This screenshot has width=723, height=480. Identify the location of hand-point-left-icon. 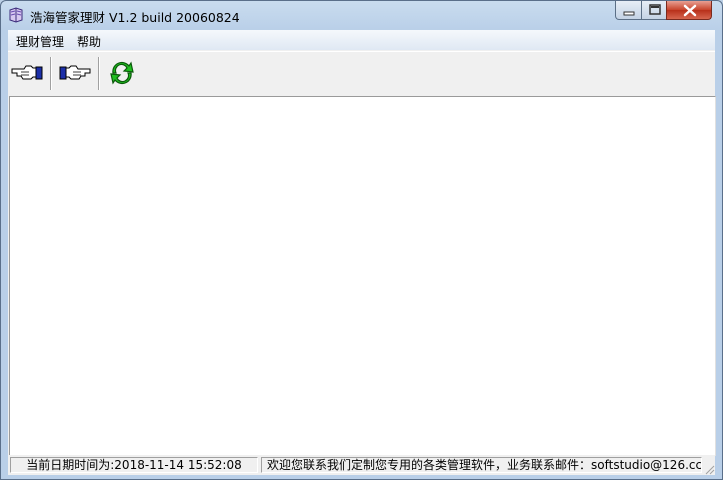
(27, 72).